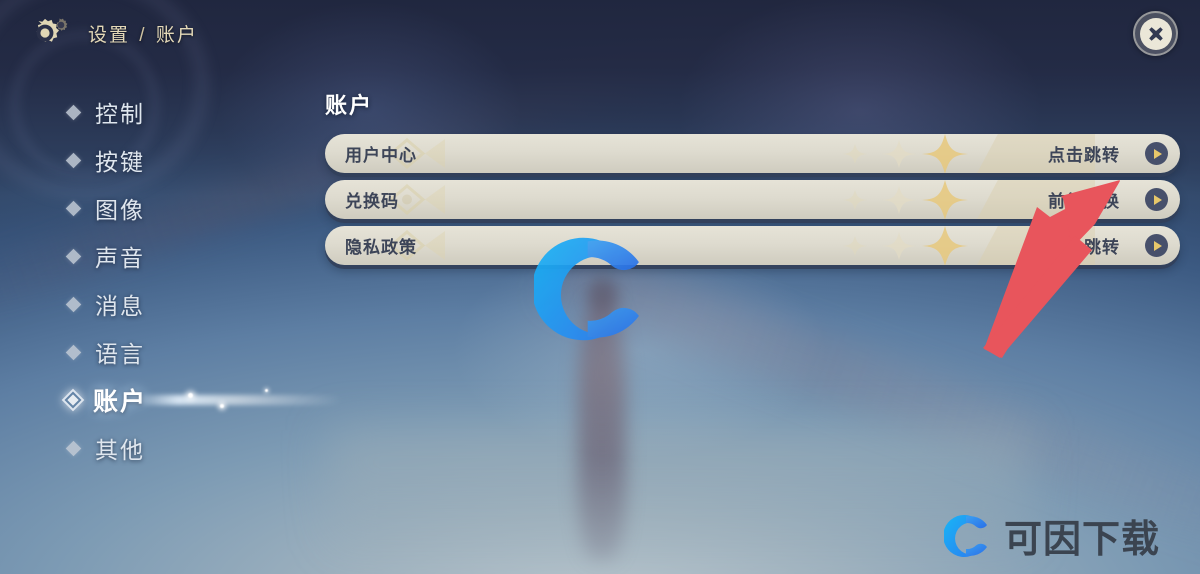 This screenshot has width=1200, height=574. I want to click on close-icon, so click(1155, 33).